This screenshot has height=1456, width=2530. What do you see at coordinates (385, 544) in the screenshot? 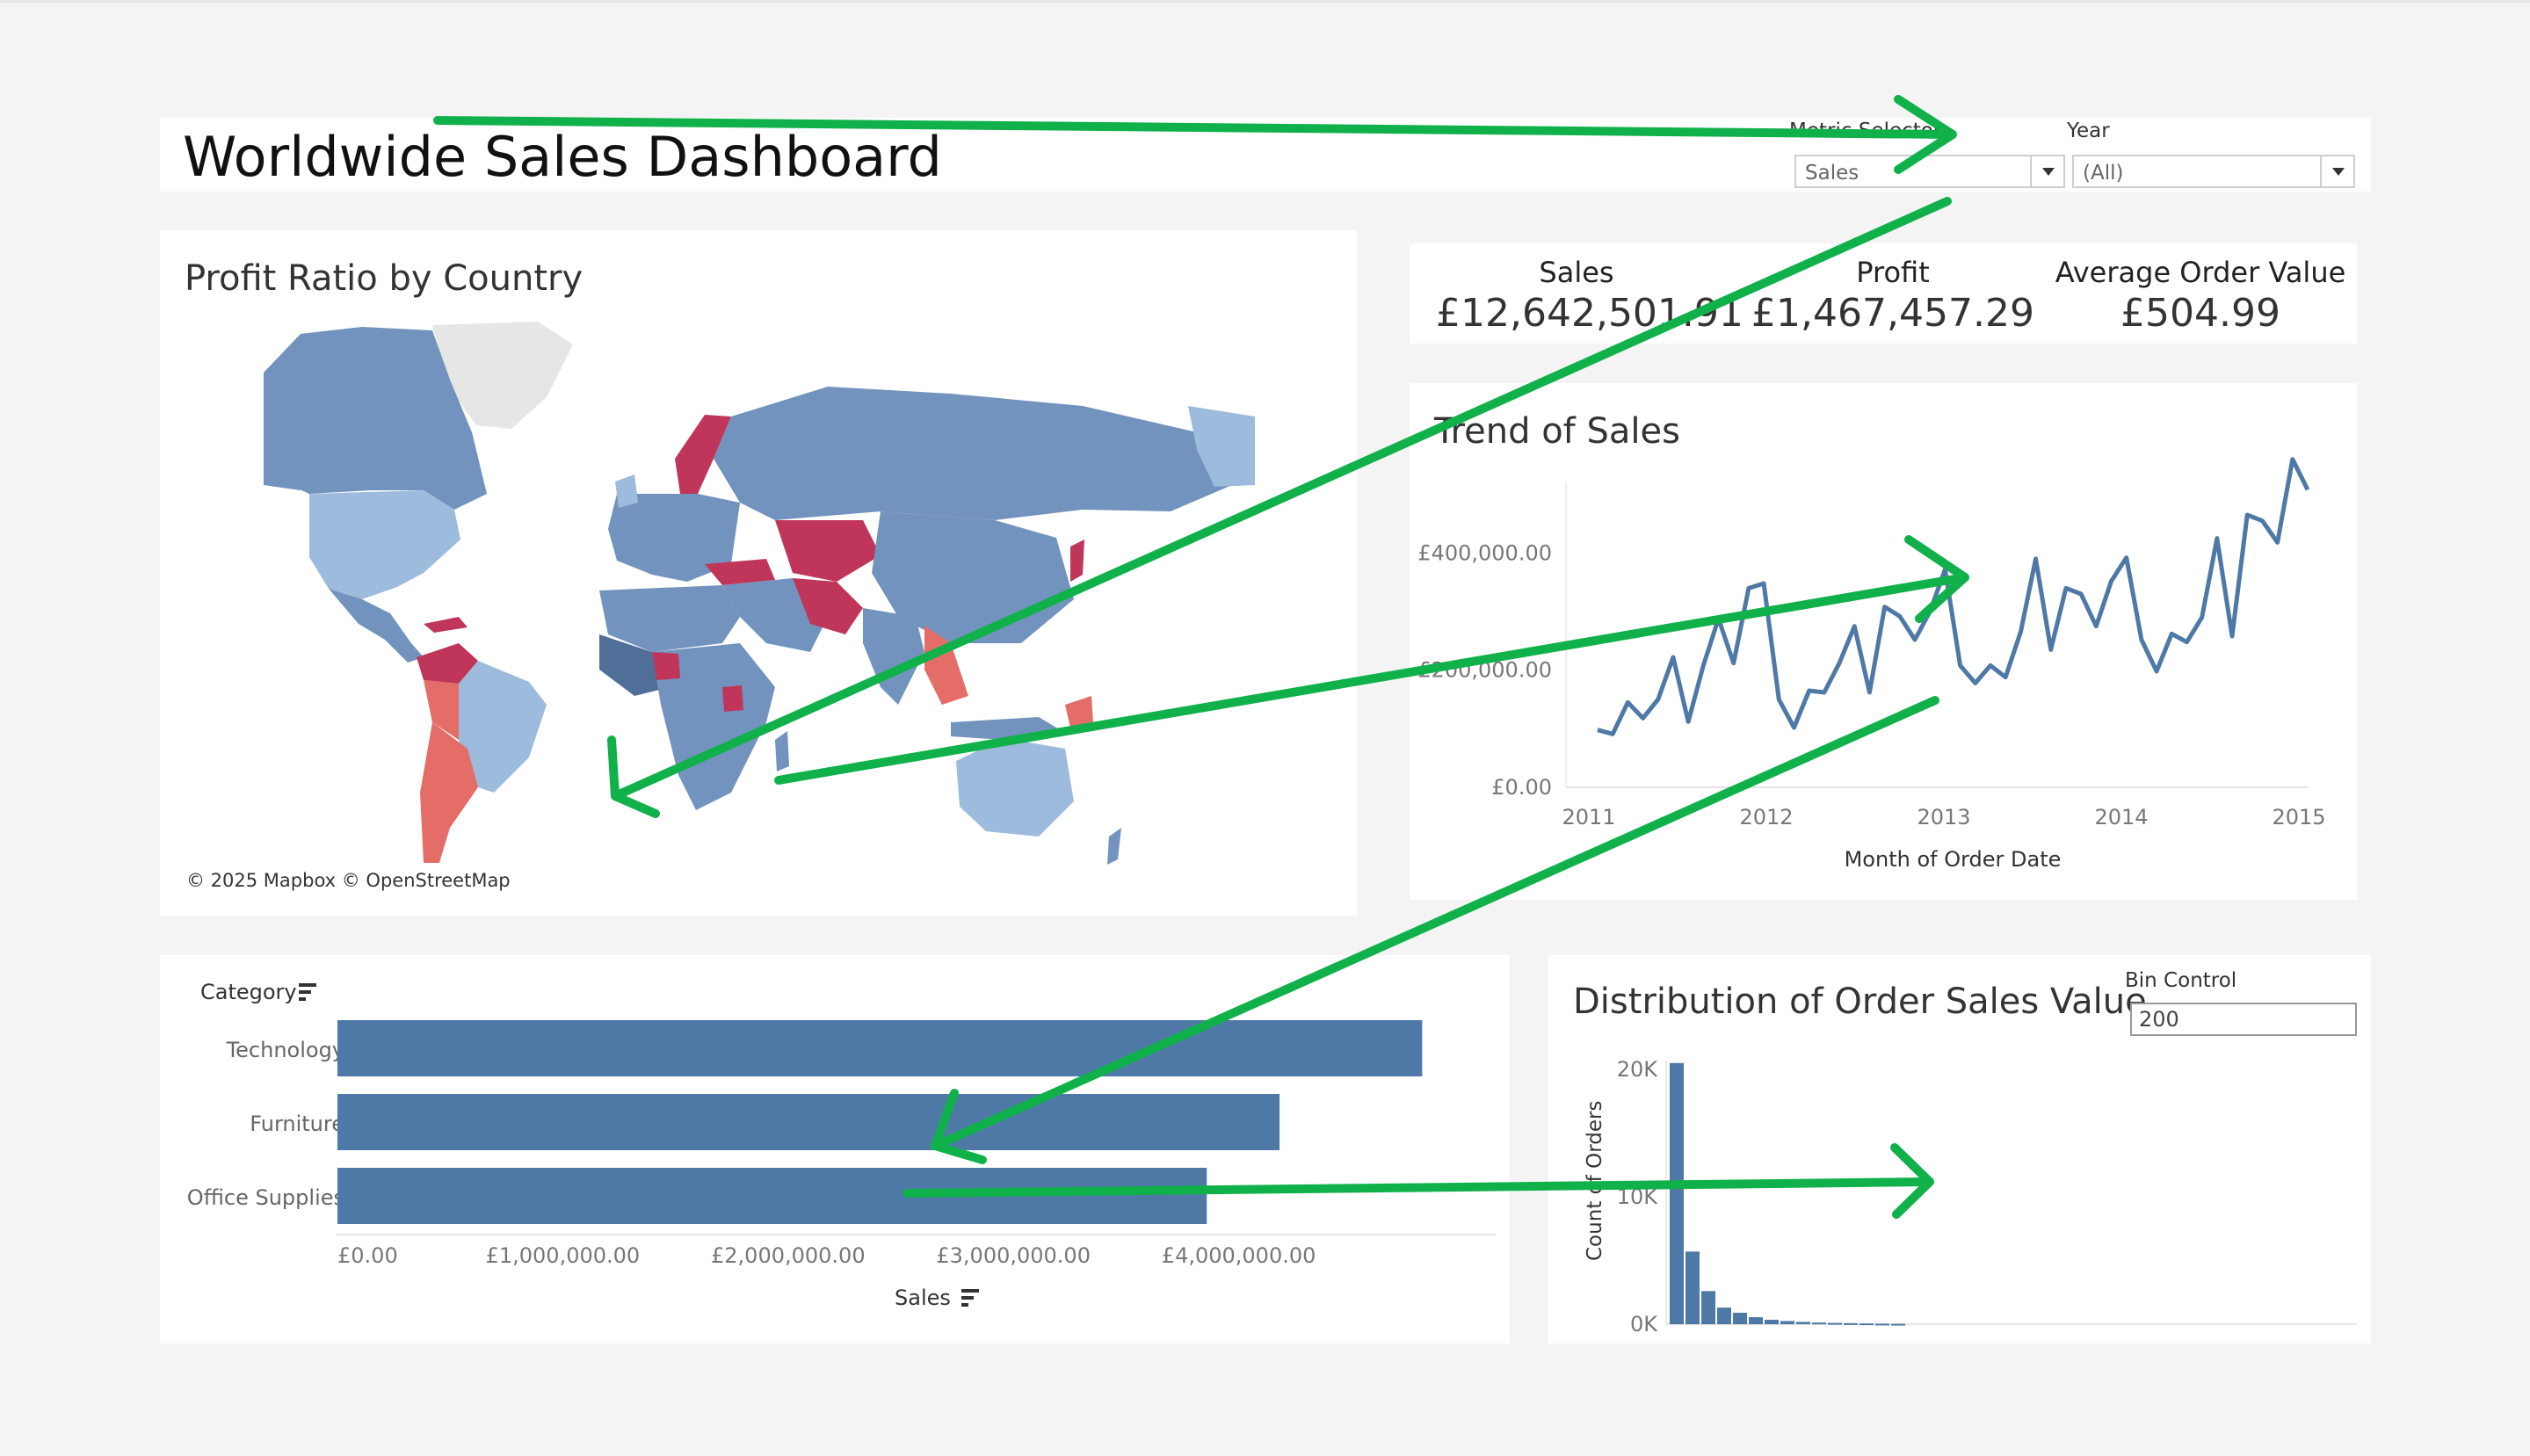
I see `map-region-usa` at bounding box center [385, 544].